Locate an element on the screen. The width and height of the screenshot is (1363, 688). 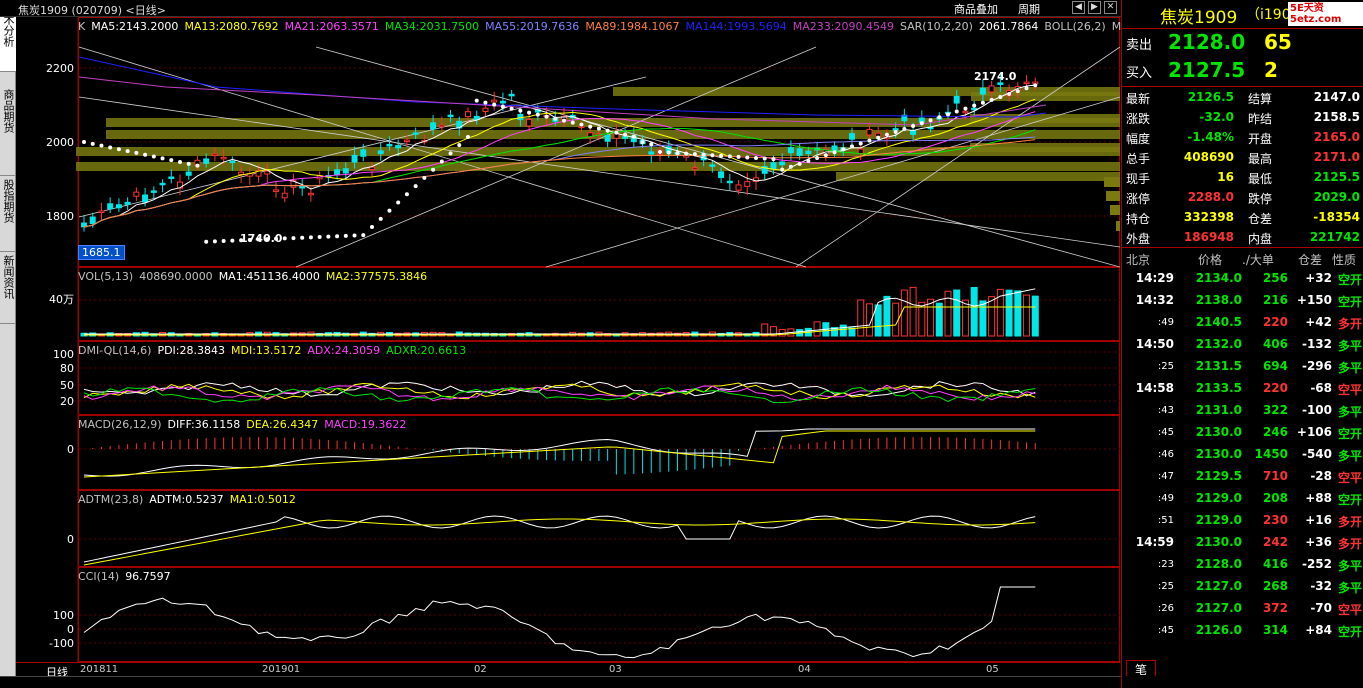
contract-name: 焦炭1909 is located at coordinates (1199, 18).